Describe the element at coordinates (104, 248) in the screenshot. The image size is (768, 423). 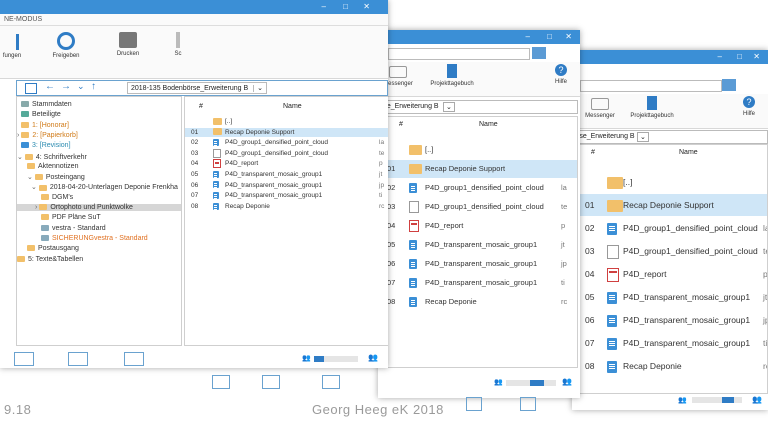
I see `tree-item: Postausgang` at that location.